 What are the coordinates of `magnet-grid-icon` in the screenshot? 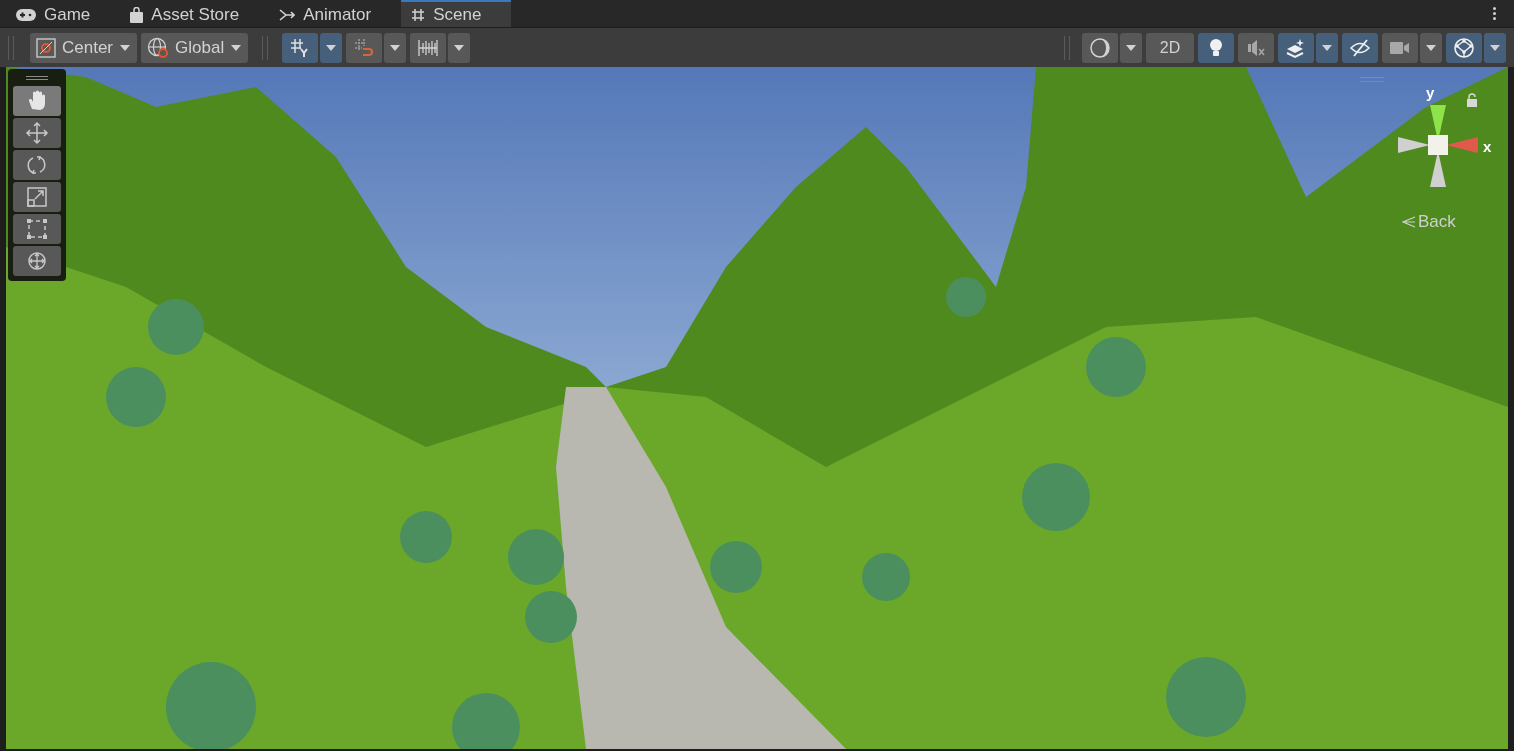 It's located at (364, 47).